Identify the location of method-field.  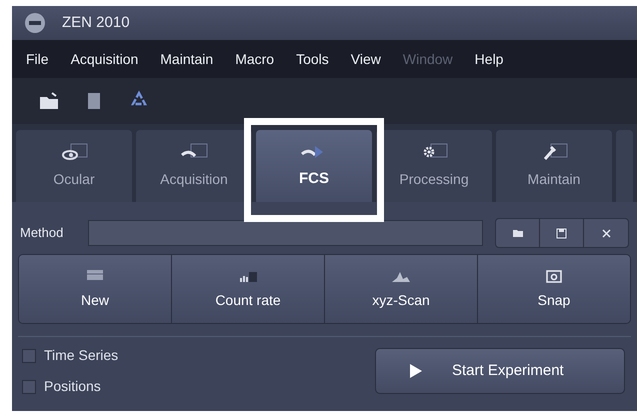
(285, 233).